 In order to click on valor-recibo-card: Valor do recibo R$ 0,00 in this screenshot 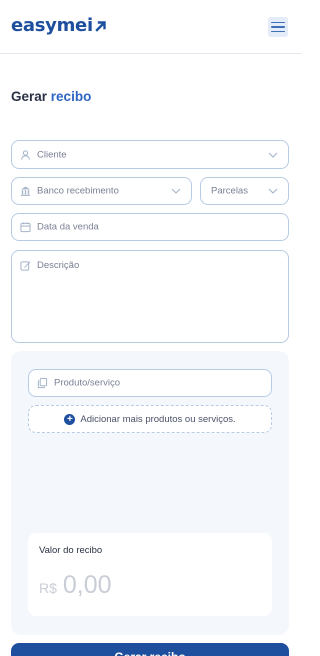, I will do `click(150, 574)`.